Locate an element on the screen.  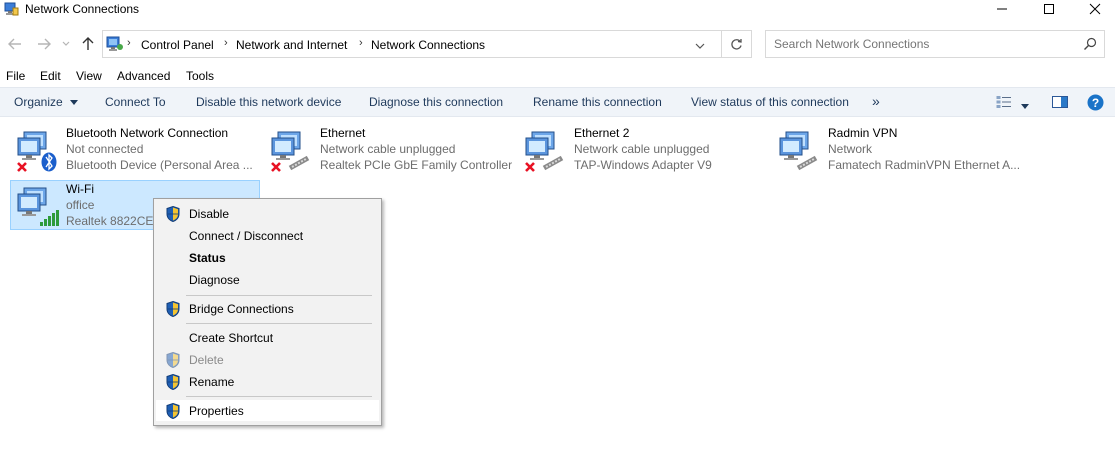
menu-item-label: Diagnose is located at coordinates (214, 280).